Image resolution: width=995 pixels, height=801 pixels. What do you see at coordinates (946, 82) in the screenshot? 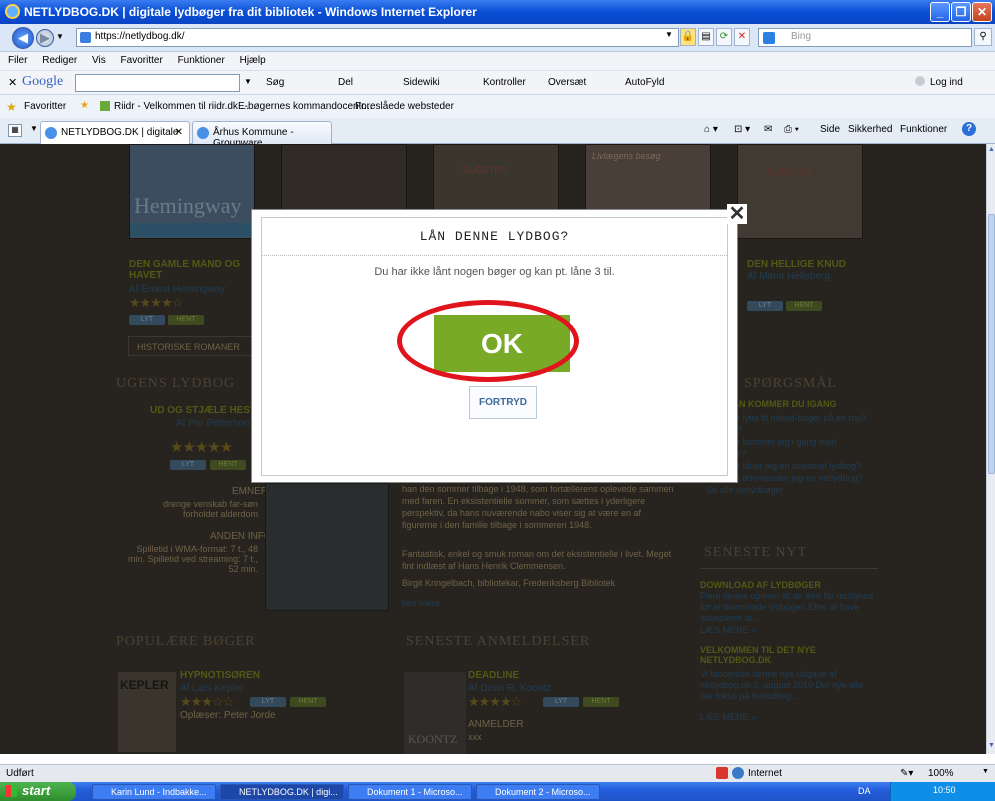
I see `login-link: Log ind` at bounding box center [946, 82].